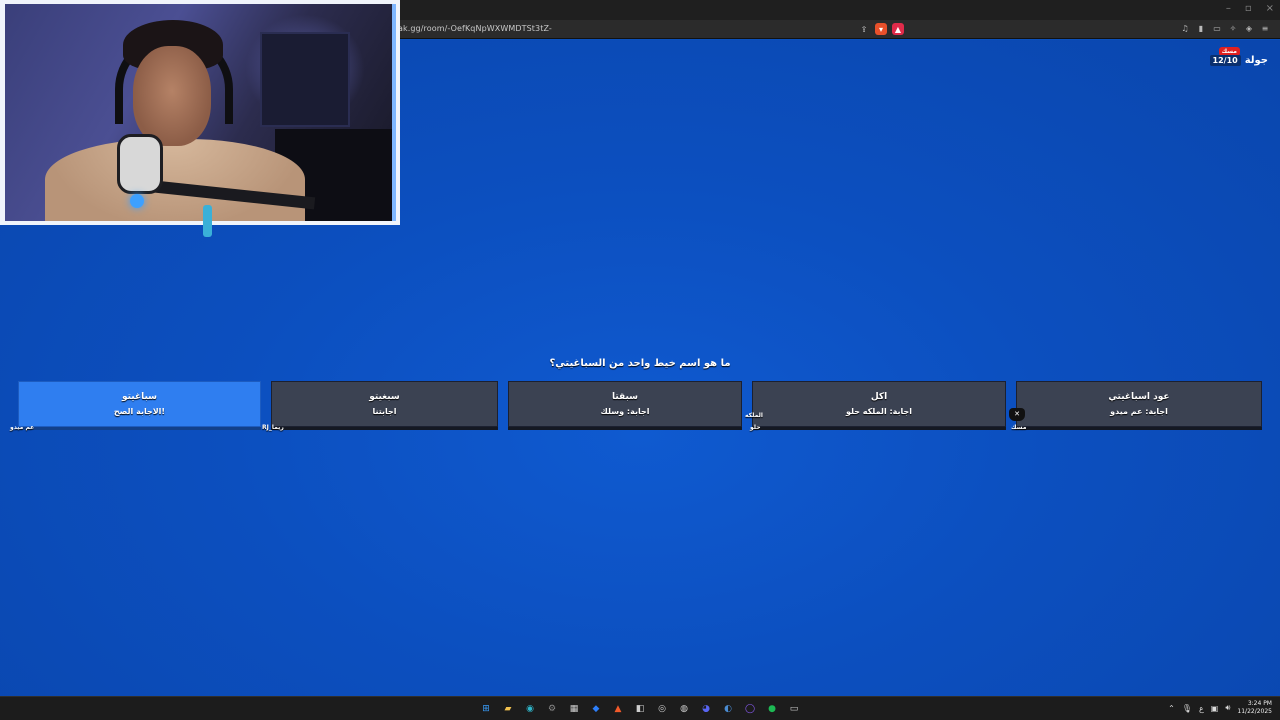  I want to click on answer-card: اكل اجابة: الملكه حلو, so click(879, 404).